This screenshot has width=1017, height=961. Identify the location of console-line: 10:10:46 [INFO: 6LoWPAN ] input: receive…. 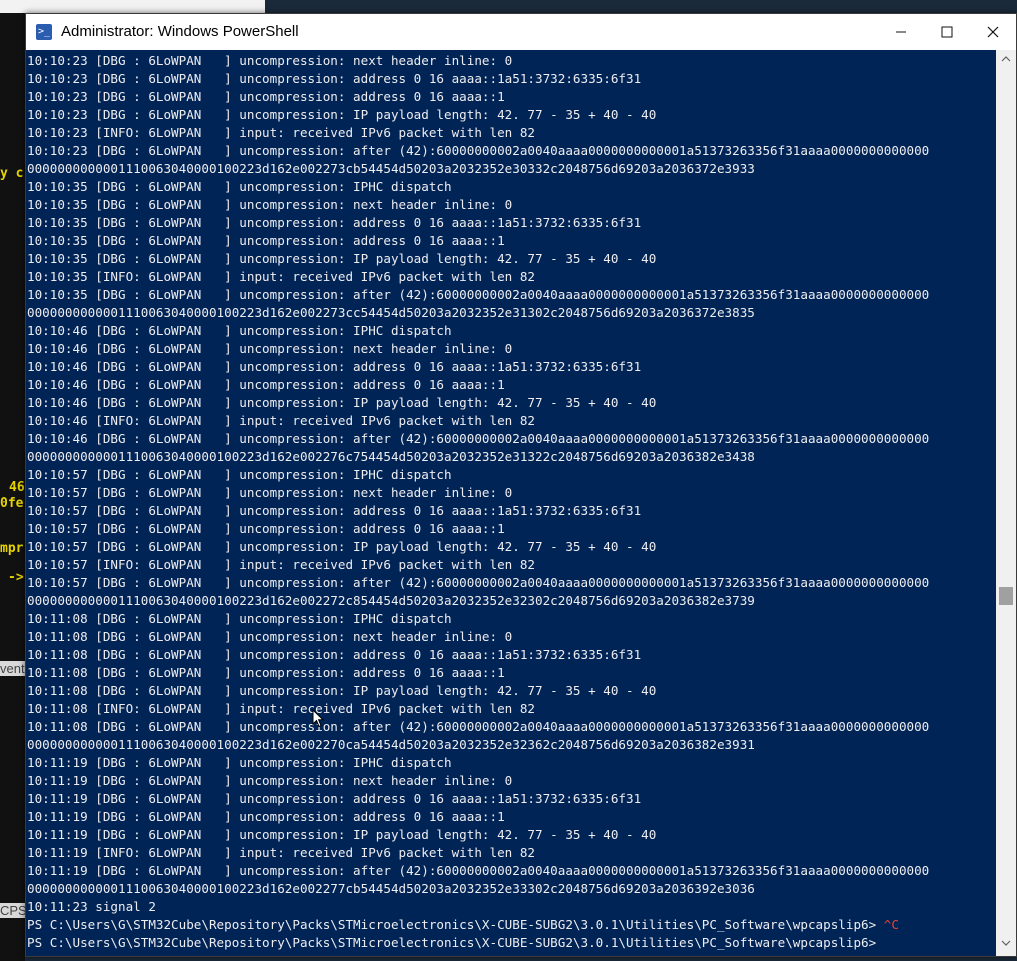
(281, 420).